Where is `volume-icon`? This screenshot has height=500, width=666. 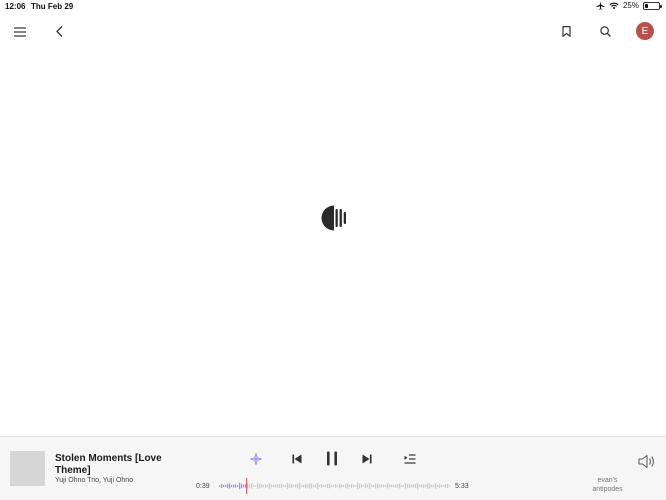 volume-icon is located at coordinates (646, 461).